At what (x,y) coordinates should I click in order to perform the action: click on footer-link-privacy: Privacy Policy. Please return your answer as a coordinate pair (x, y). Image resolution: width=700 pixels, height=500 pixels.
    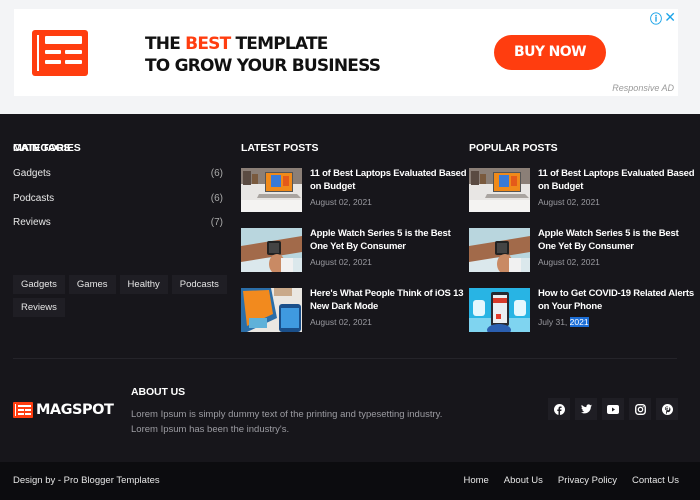
    Looking at the image, I should click on (587, 480).